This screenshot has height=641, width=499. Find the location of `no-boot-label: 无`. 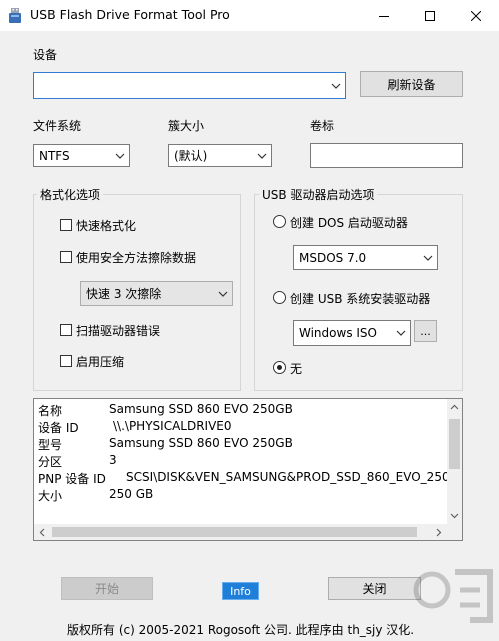

no-boot-label: 无 is located at coordinates (296, 368).